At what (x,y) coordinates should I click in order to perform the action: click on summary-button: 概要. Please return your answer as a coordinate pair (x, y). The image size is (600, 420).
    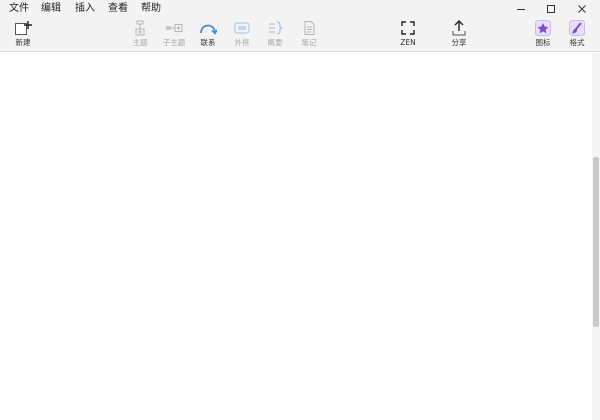
    Looking at the image, I should click on (275, 35).